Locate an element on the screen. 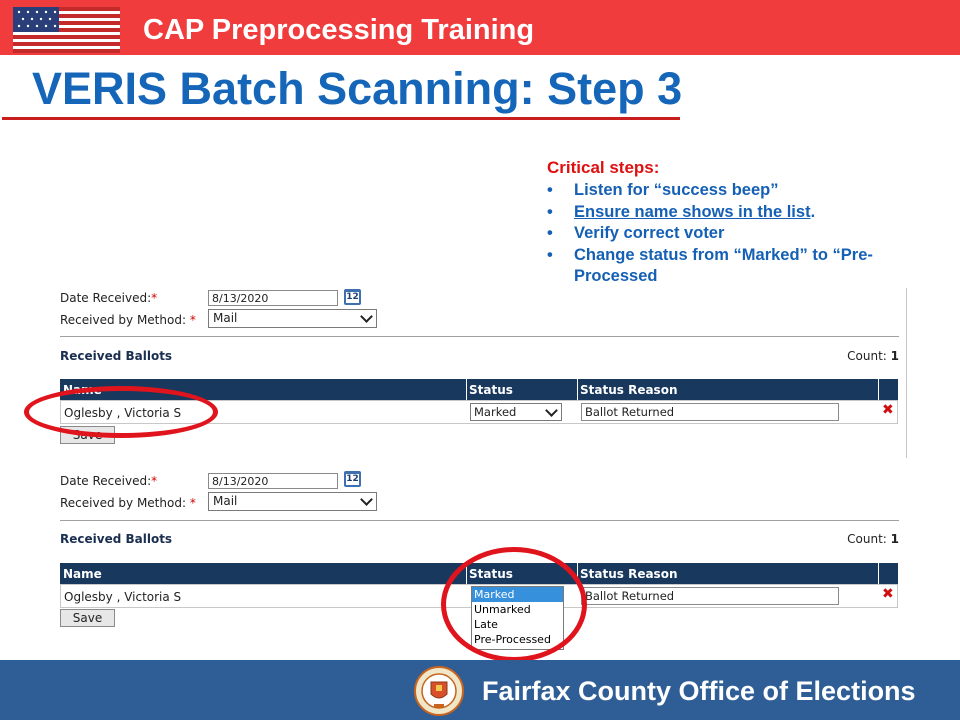 The width and height of the screenshot is (960, 721). title-underline is located at coordinates (341, 118).